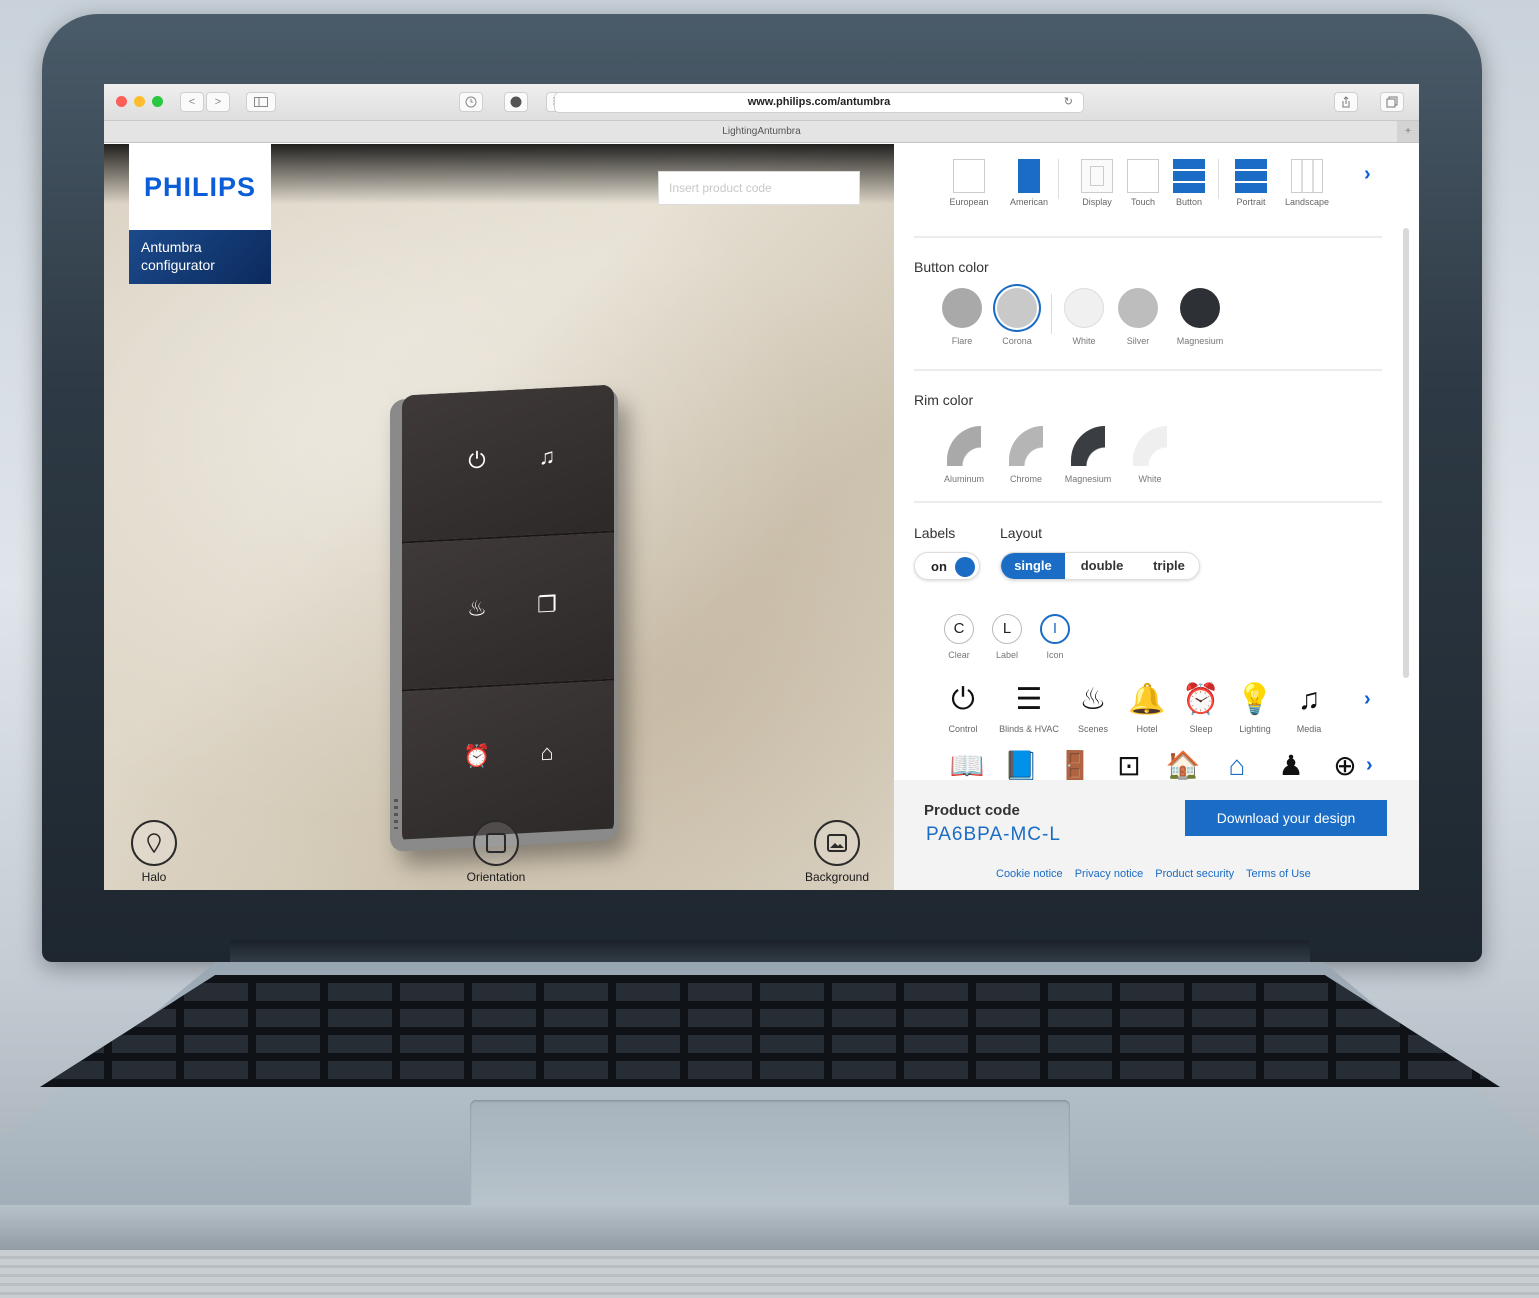  I want to click on layout-double: double, so click(1102, 566).